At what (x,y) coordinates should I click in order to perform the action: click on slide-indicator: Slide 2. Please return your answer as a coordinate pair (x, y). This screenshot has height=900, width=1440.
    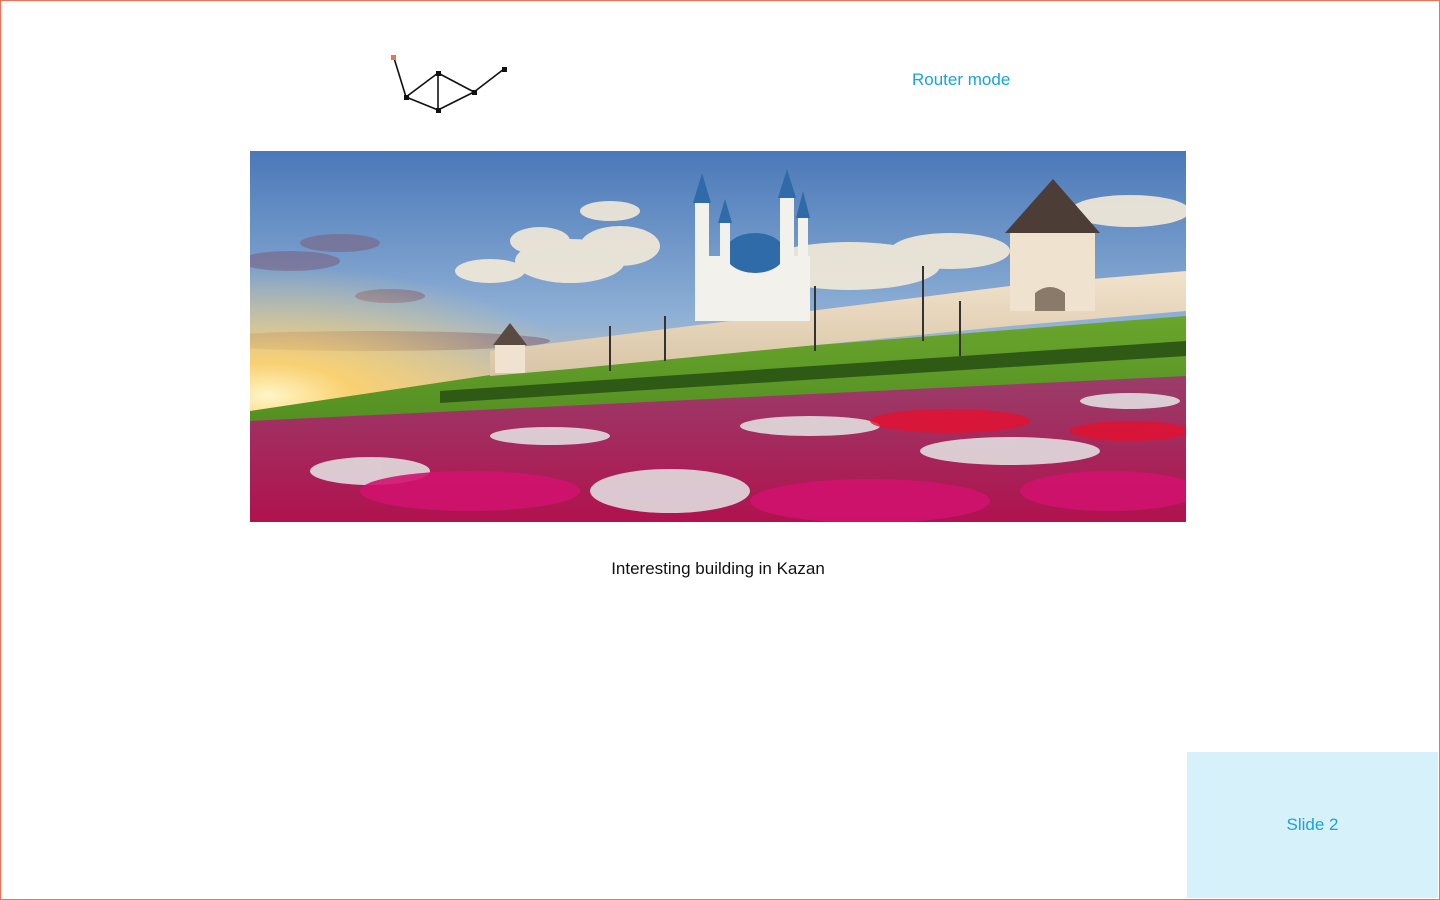
    Looking at the image, I should click on (1312, 825).